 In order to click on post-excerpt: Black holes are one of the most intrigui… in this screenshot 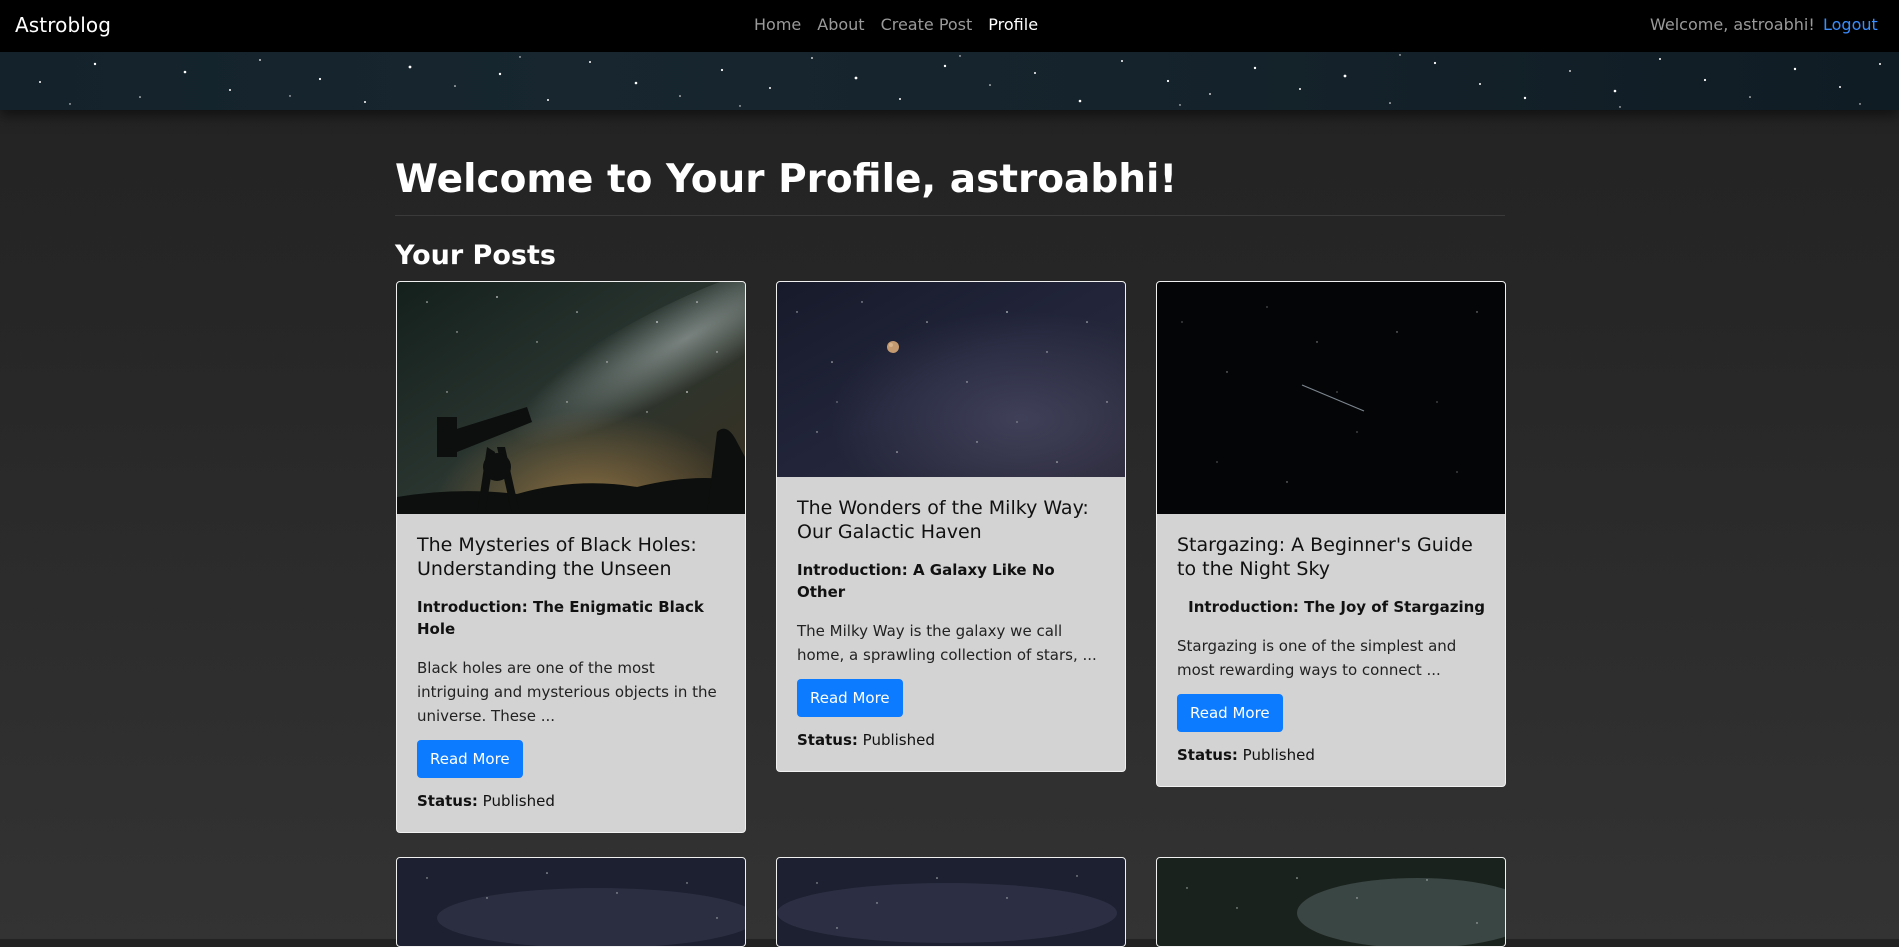, I will do `click(567, 692)`.